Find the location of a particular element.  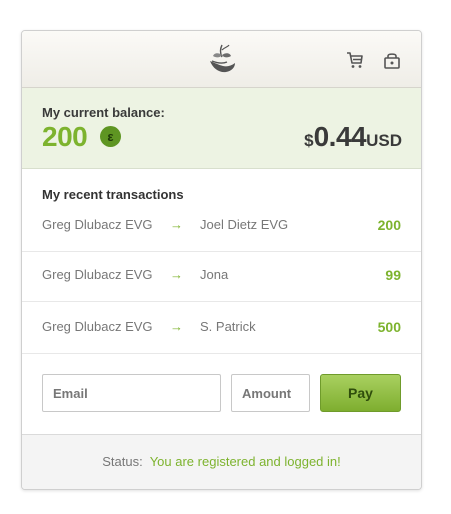

transaction-row: Greg Dlubacz EVG → Jona 99 is located at coordinates (221, 275).